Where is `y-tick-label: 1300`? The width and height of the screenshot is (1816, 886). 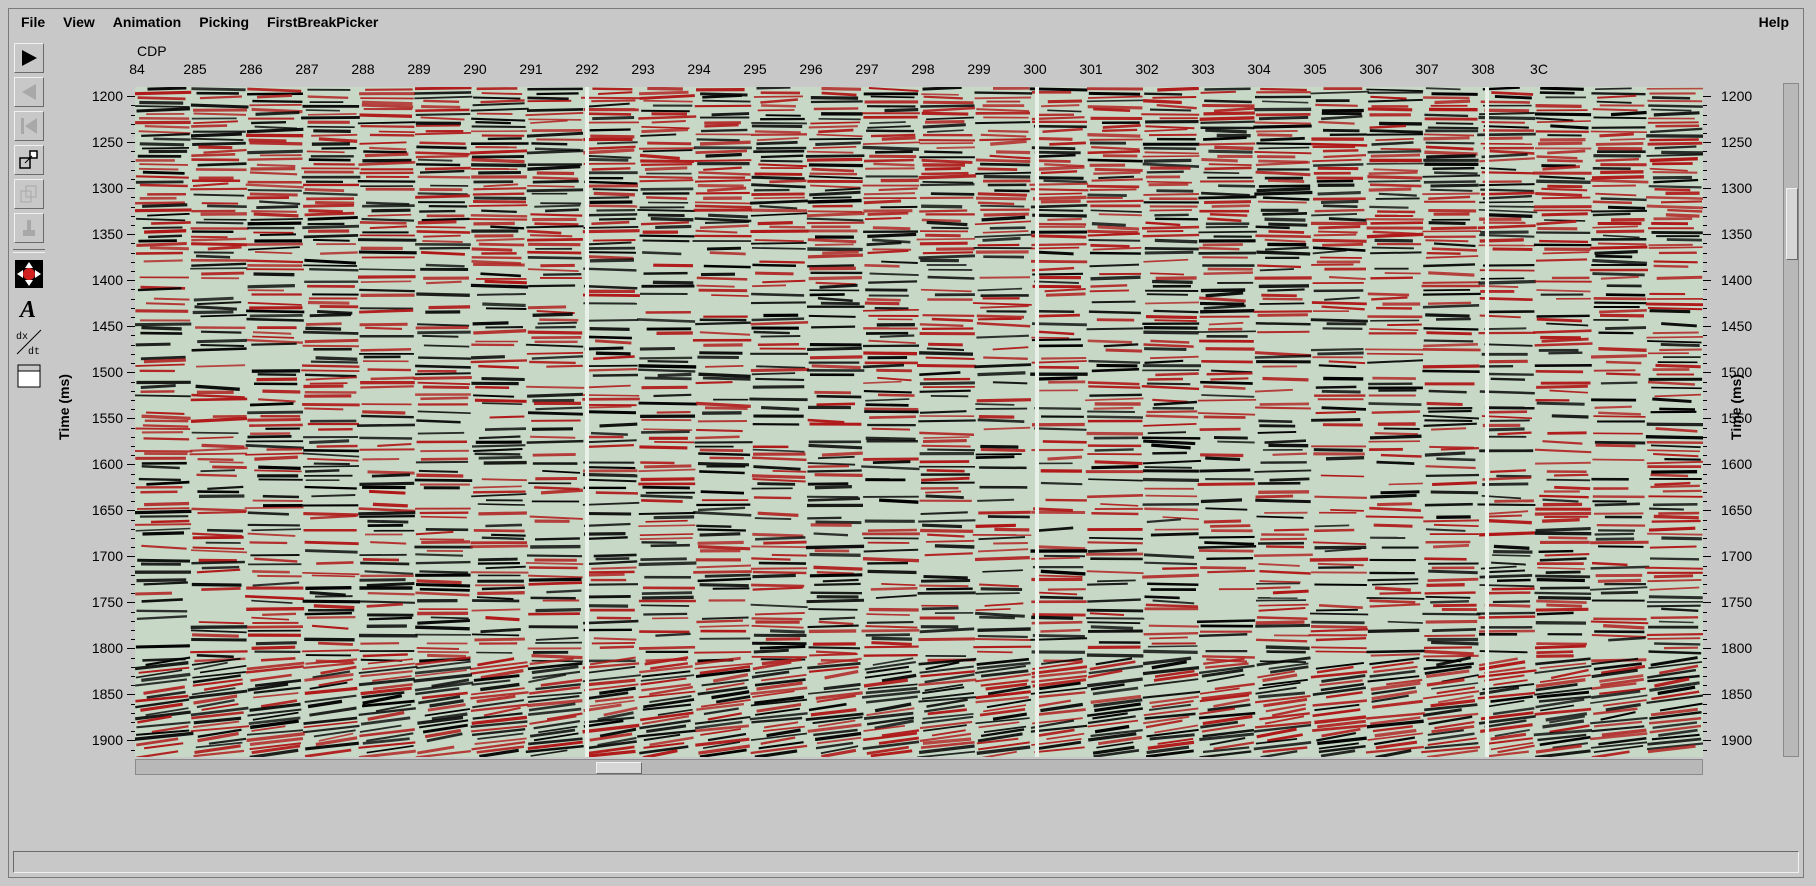
y-tick-label: 1300 is located at coordinates (1737, 188).